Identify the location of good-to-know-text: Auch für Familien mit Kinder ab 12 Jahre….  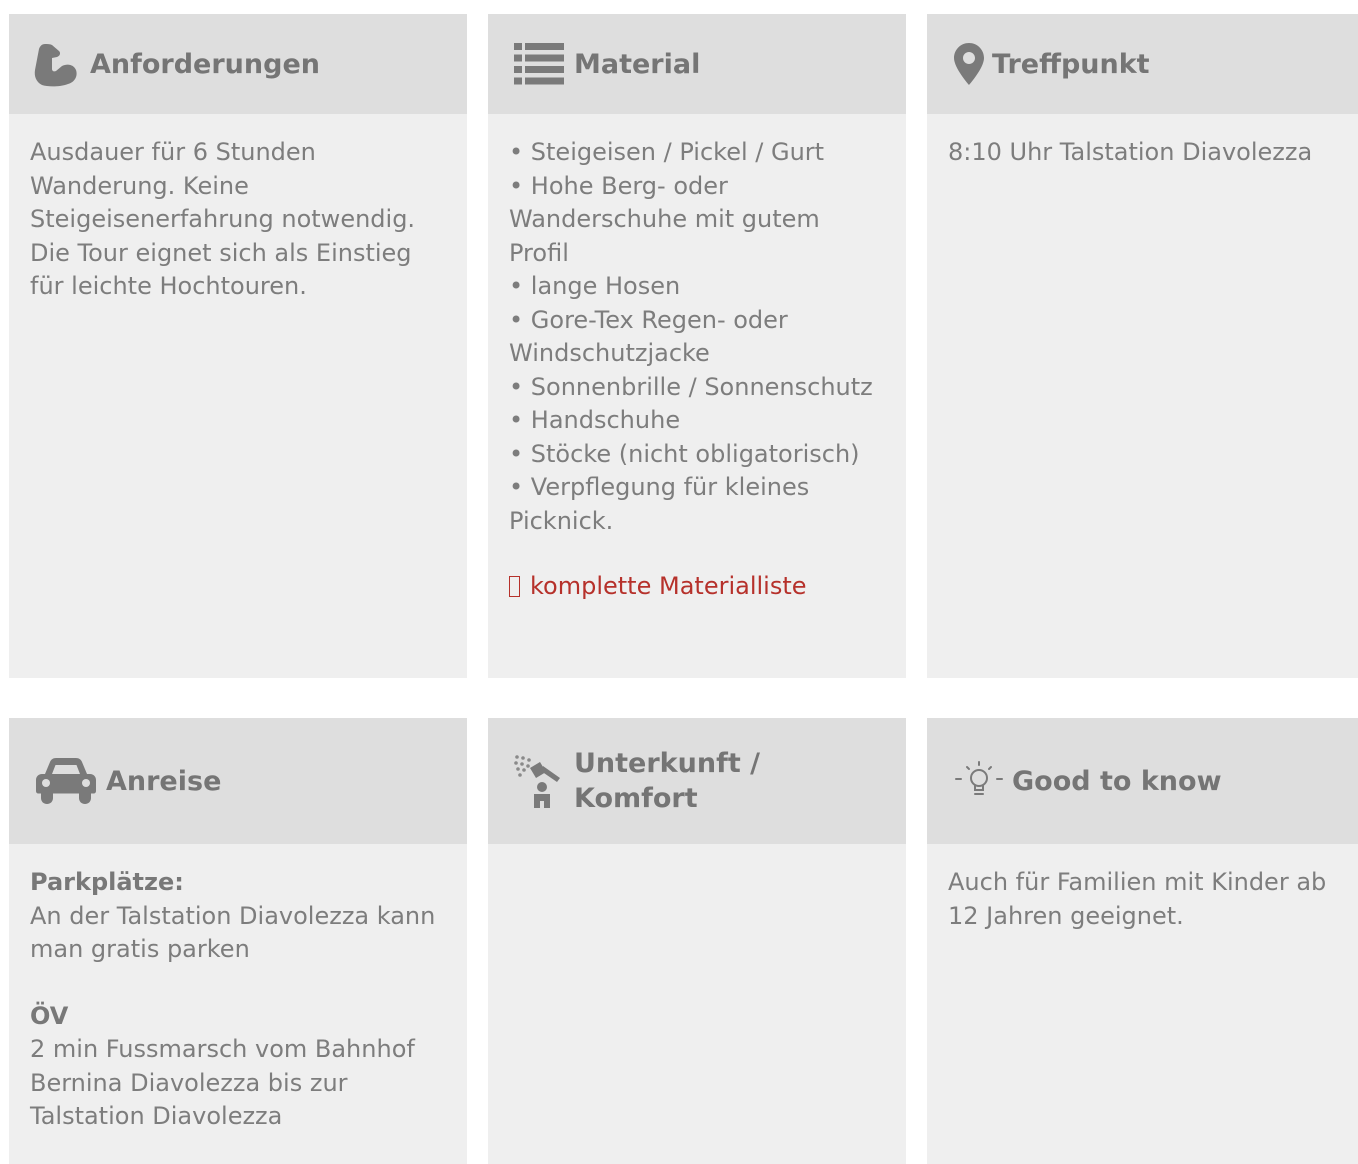
(1137, 899).